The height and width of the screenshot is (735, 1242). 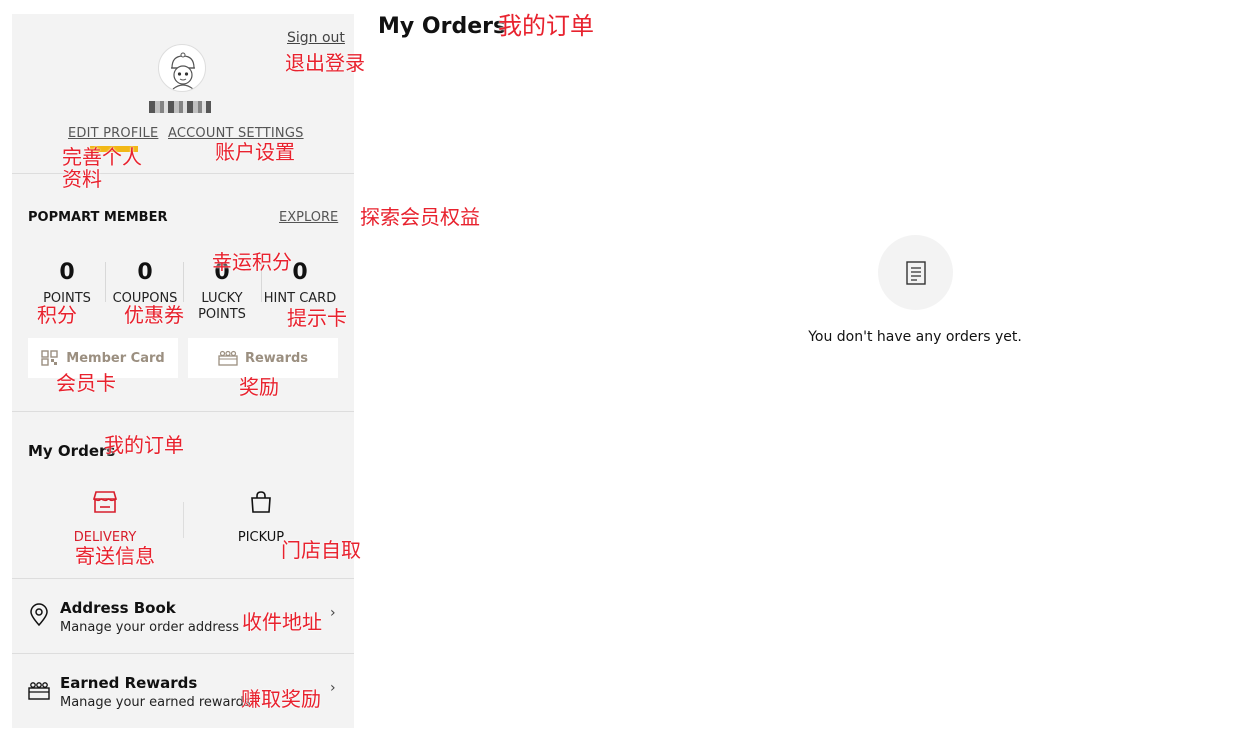 I want to click on my-orders-section-title: My Orders, so click(x=72, y=451).